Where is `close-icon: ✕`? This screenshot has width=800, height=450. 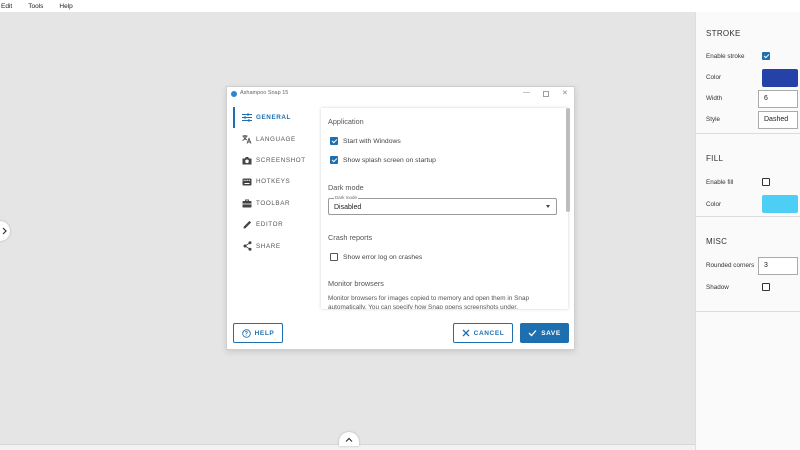 close-icon: ✕ is located at coordinates (565, 93).